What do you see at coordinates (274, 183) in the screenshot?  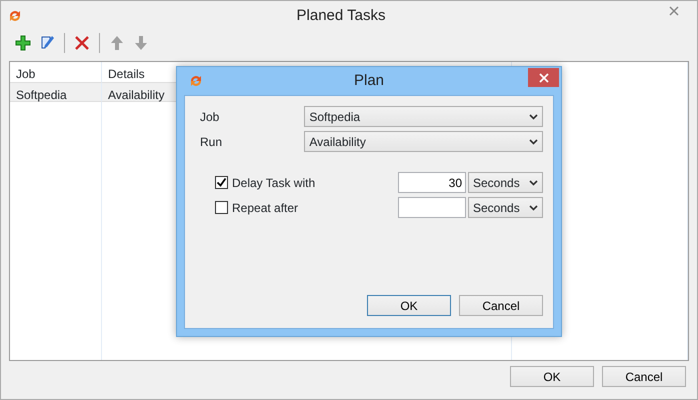 I see `checkbox-label: Delay Task with` at bounding box center [274, 183].